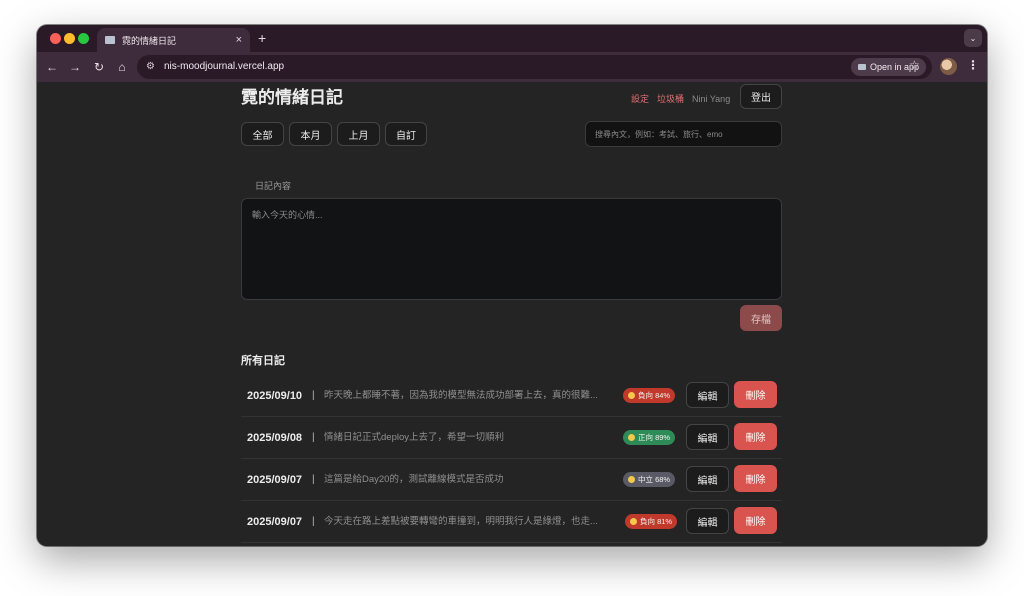 The width and height of the screenshot is (1024, 596). What do you see at coordinates (534, 67) in the screenshot?
I see `address-bar: ⚙ nis-moodjournal.vercel.app Open in app` at bounding box center [534, 67].